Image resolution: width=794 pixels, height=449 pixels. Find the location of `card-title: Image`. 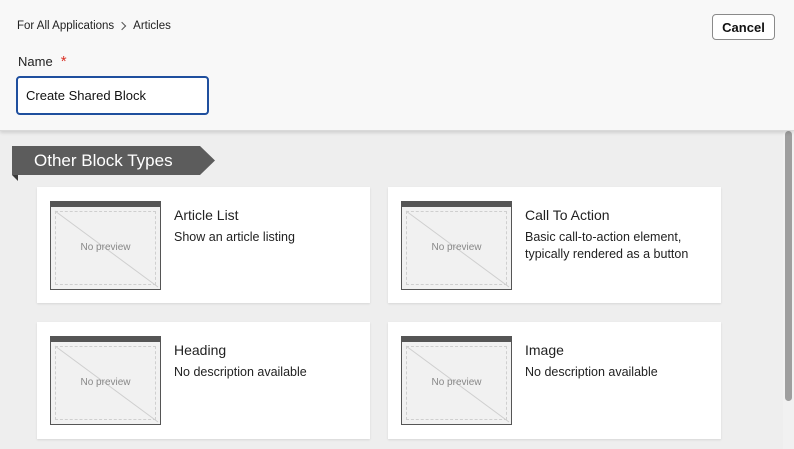

card-title: Image is located at coordinates (544, 350).